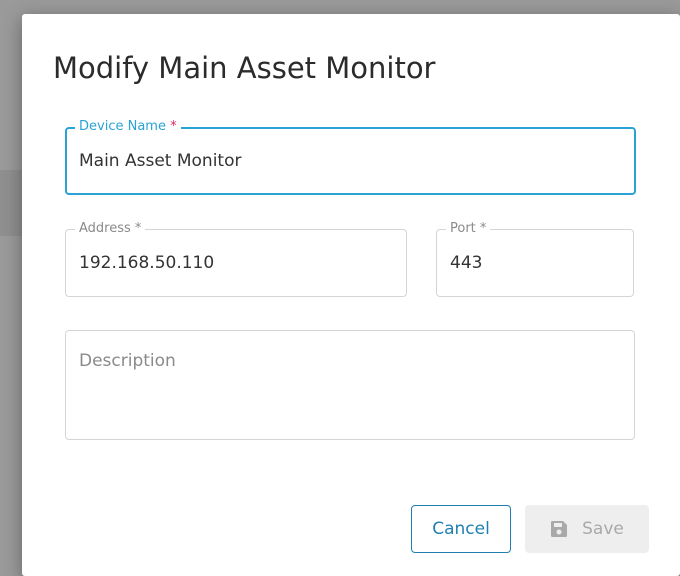 The image size is (680, 576). Describe the element at coordinates (244, 68) in the screenshot. I see `dialog-title: Modify Main Asset Monitor` at that location.